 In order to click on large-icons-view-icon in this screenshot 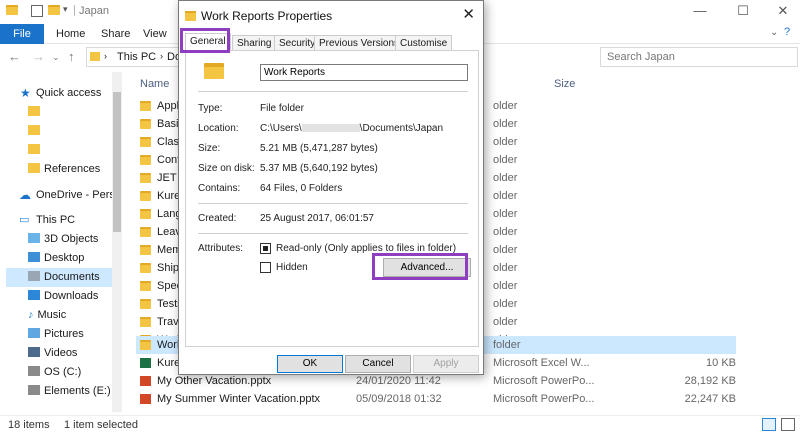, I will do `click(788, 424)`.